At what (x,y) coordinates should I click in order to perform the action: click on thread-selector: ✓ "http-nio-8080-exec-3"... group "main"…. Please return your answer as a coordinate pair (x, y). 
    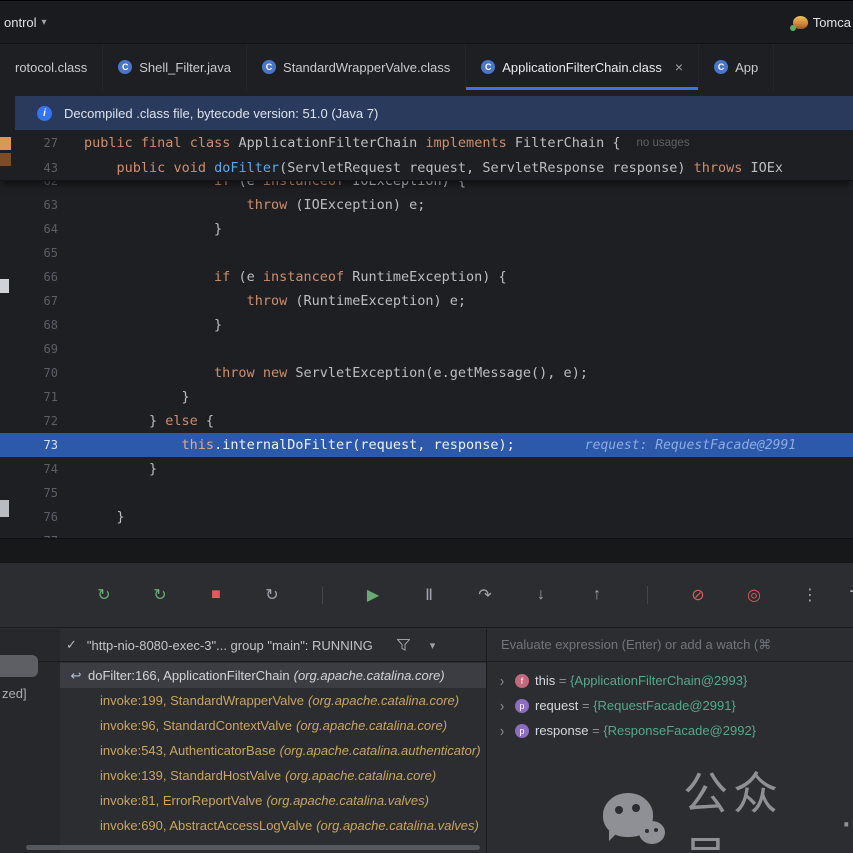
    Looking at the image, I should click on (243, 645).